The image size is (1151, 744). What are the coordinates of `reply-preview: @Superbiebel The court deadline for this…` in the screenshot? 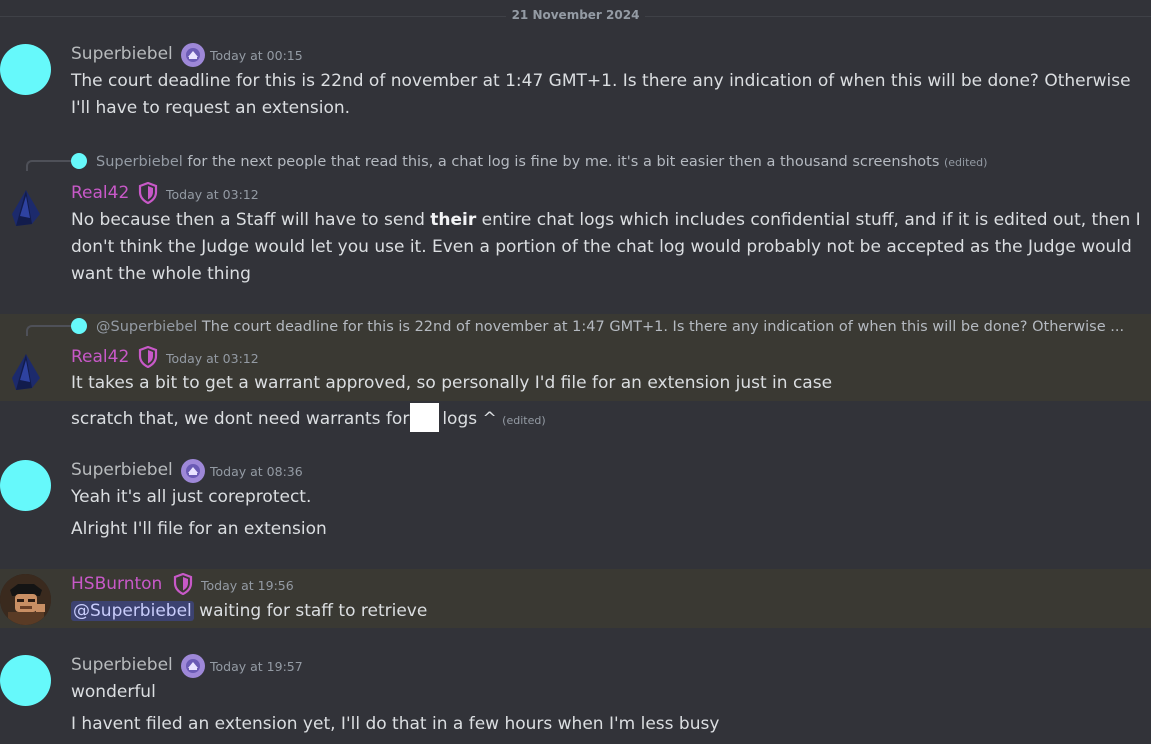 It's located at (616, 327).